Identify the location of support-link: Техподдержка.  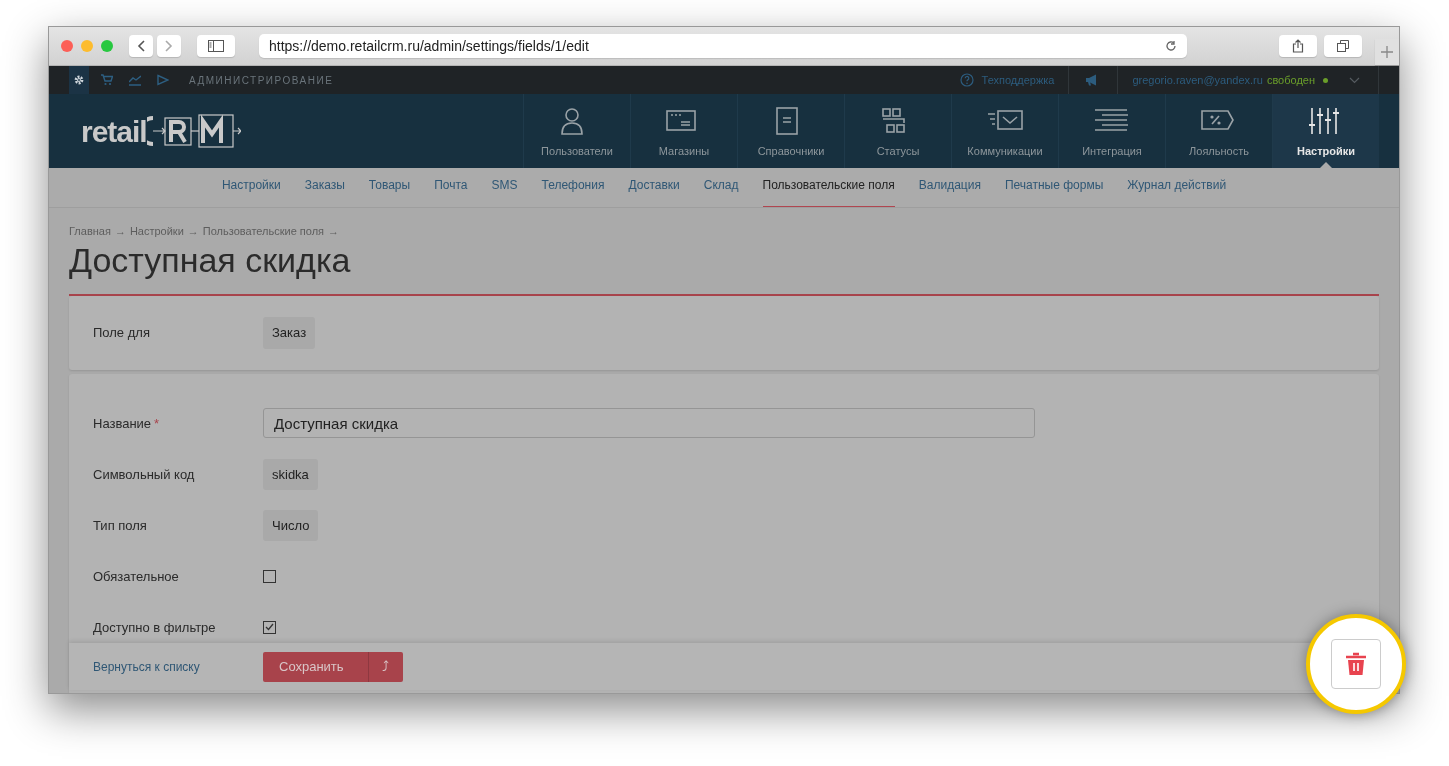
(1007, 80).